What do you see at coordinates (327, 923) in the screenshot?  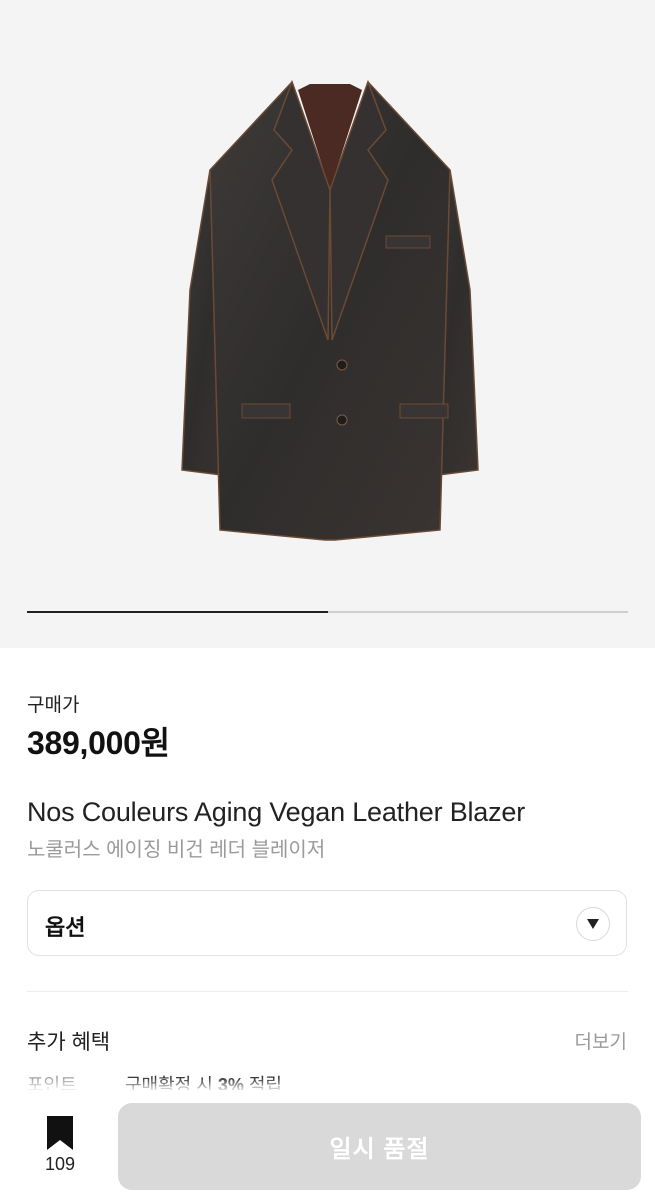 I see `option-select: 옵션` at bounding box center [327, 923].